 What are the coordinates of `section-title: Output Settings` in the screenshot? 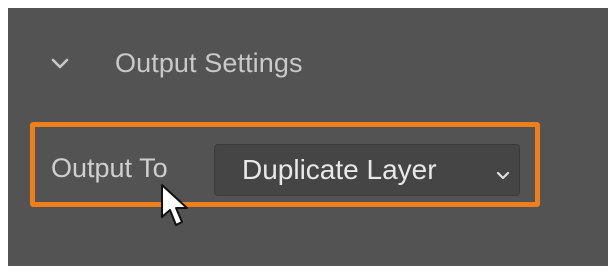 It's located at (209, 63).